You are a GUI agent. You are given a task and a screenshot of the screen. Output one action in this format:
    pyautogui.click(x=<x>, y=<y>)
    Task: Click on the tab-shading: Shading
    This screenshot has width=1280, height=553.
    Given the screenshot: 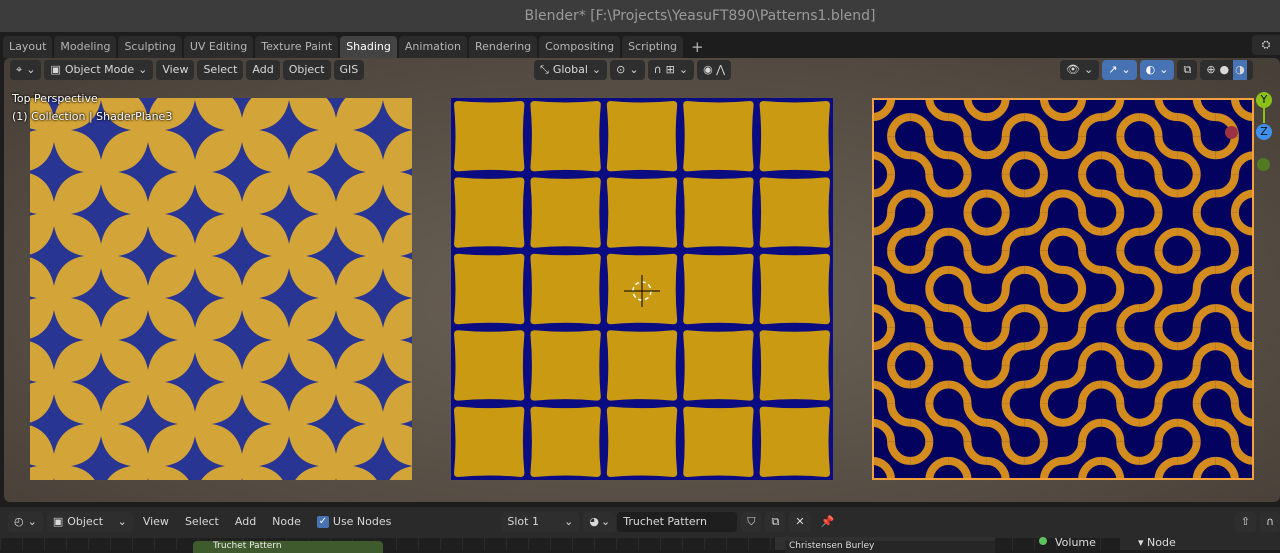 What is the action you would take?
    pyautogui.click(x=368, y=47)
    